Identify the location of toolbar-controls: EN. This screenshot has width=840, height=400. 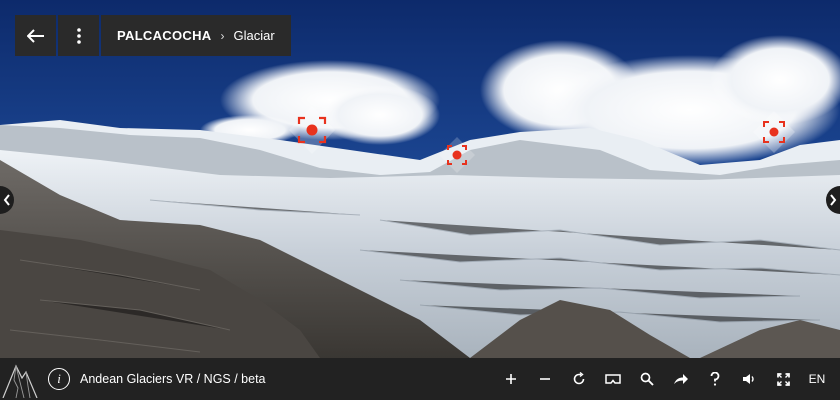
(664, 379).